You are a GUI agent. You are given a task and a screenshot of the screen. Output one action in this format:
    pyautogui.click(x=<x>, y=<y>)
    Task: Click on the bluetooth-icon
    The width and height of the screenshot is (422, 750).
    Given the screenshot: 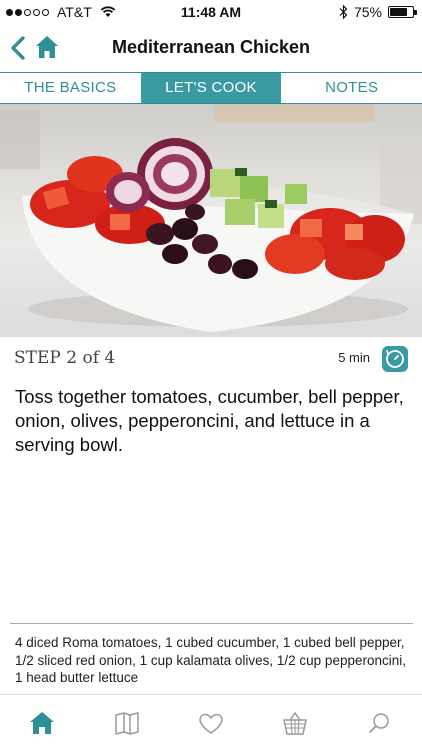 What is the action you would take?
    pyautogui.click(x=343, y=12)
    